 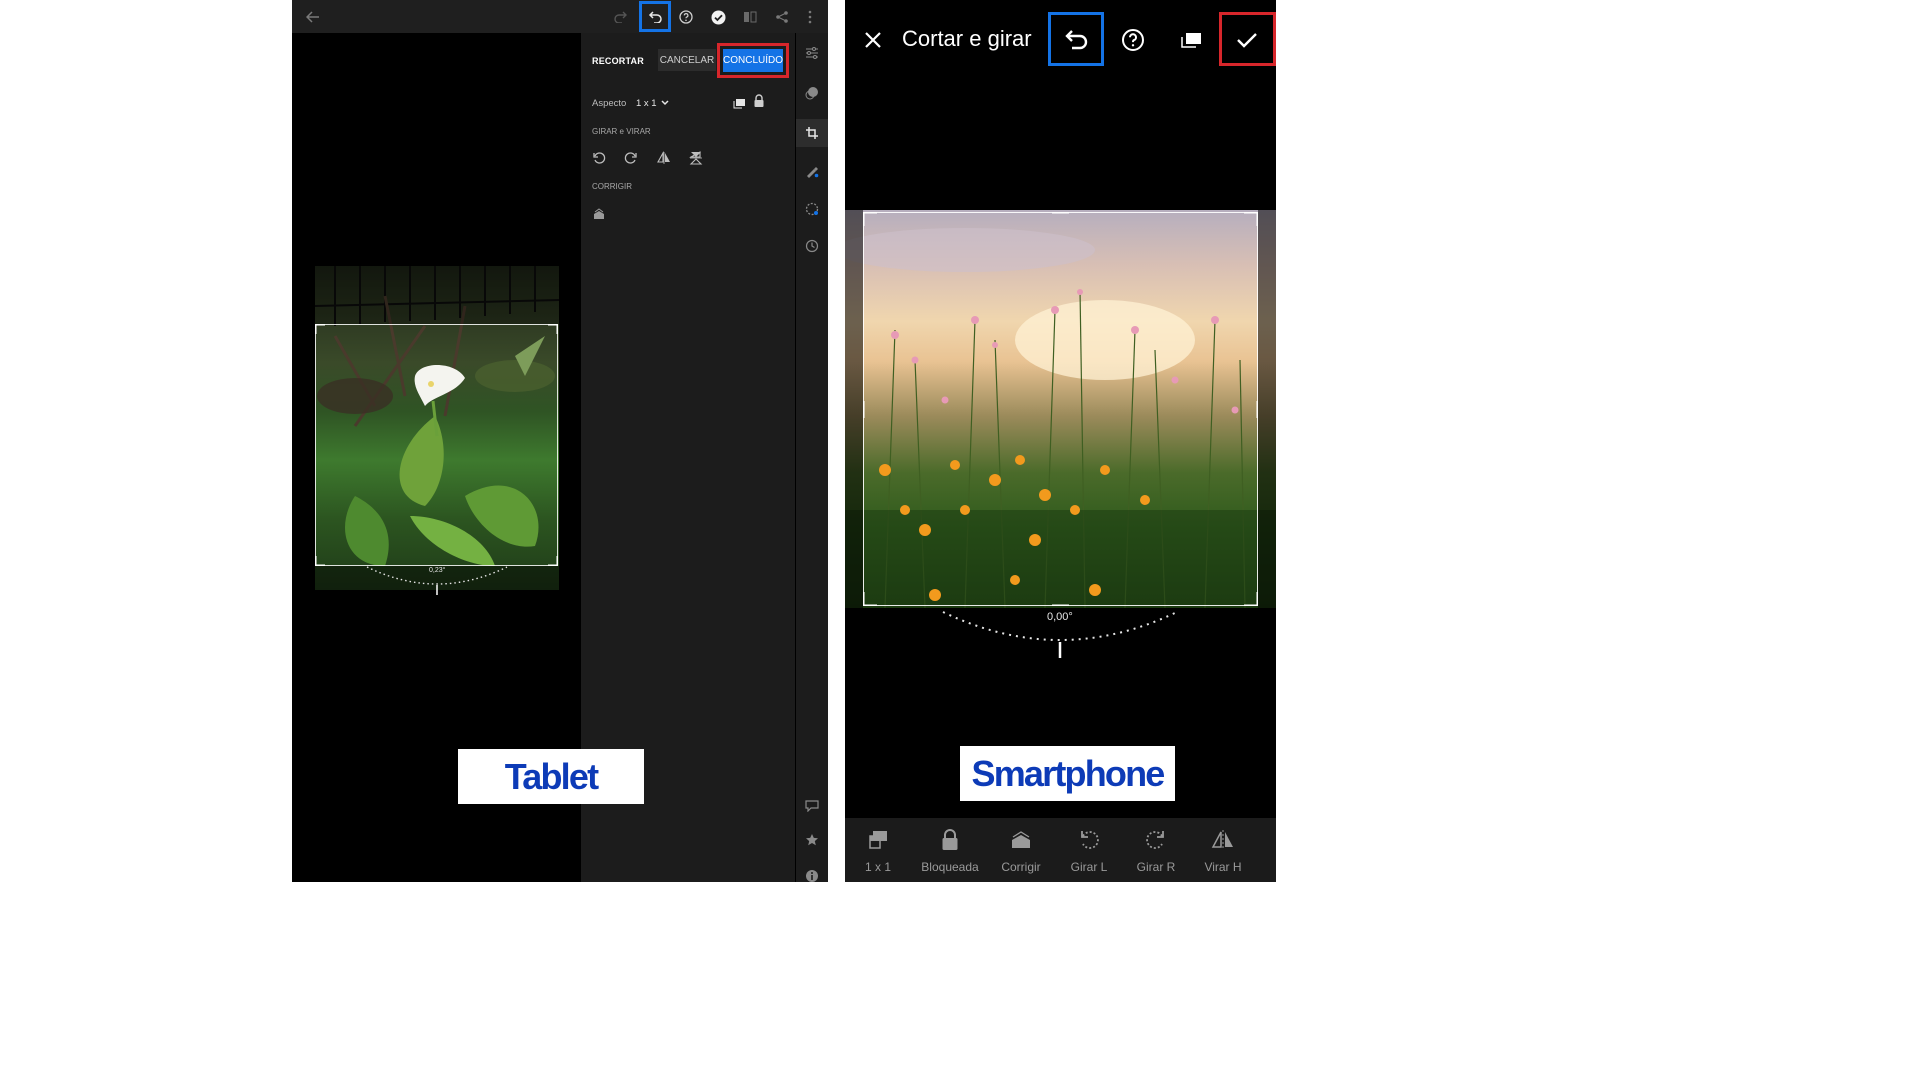 I want to click on angle-readout: 0,23°, so click(x=437, y=570).